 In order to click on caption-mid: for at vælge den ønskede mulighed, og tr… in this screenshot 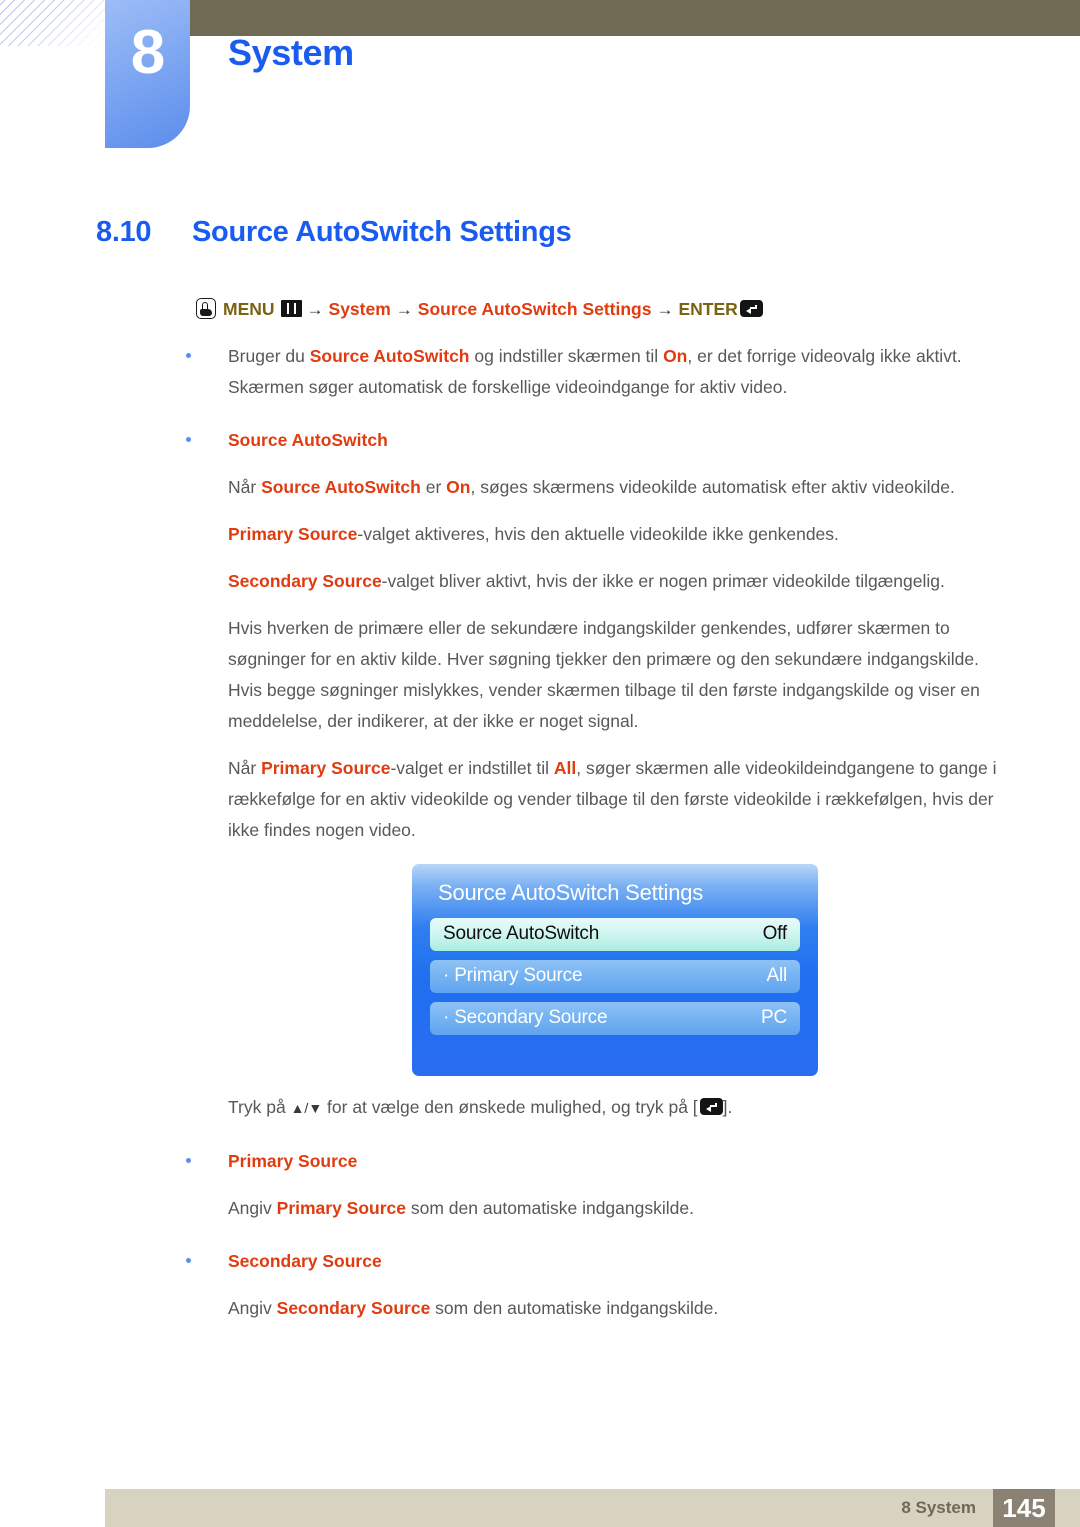, I will do `click(510, 1106)`.